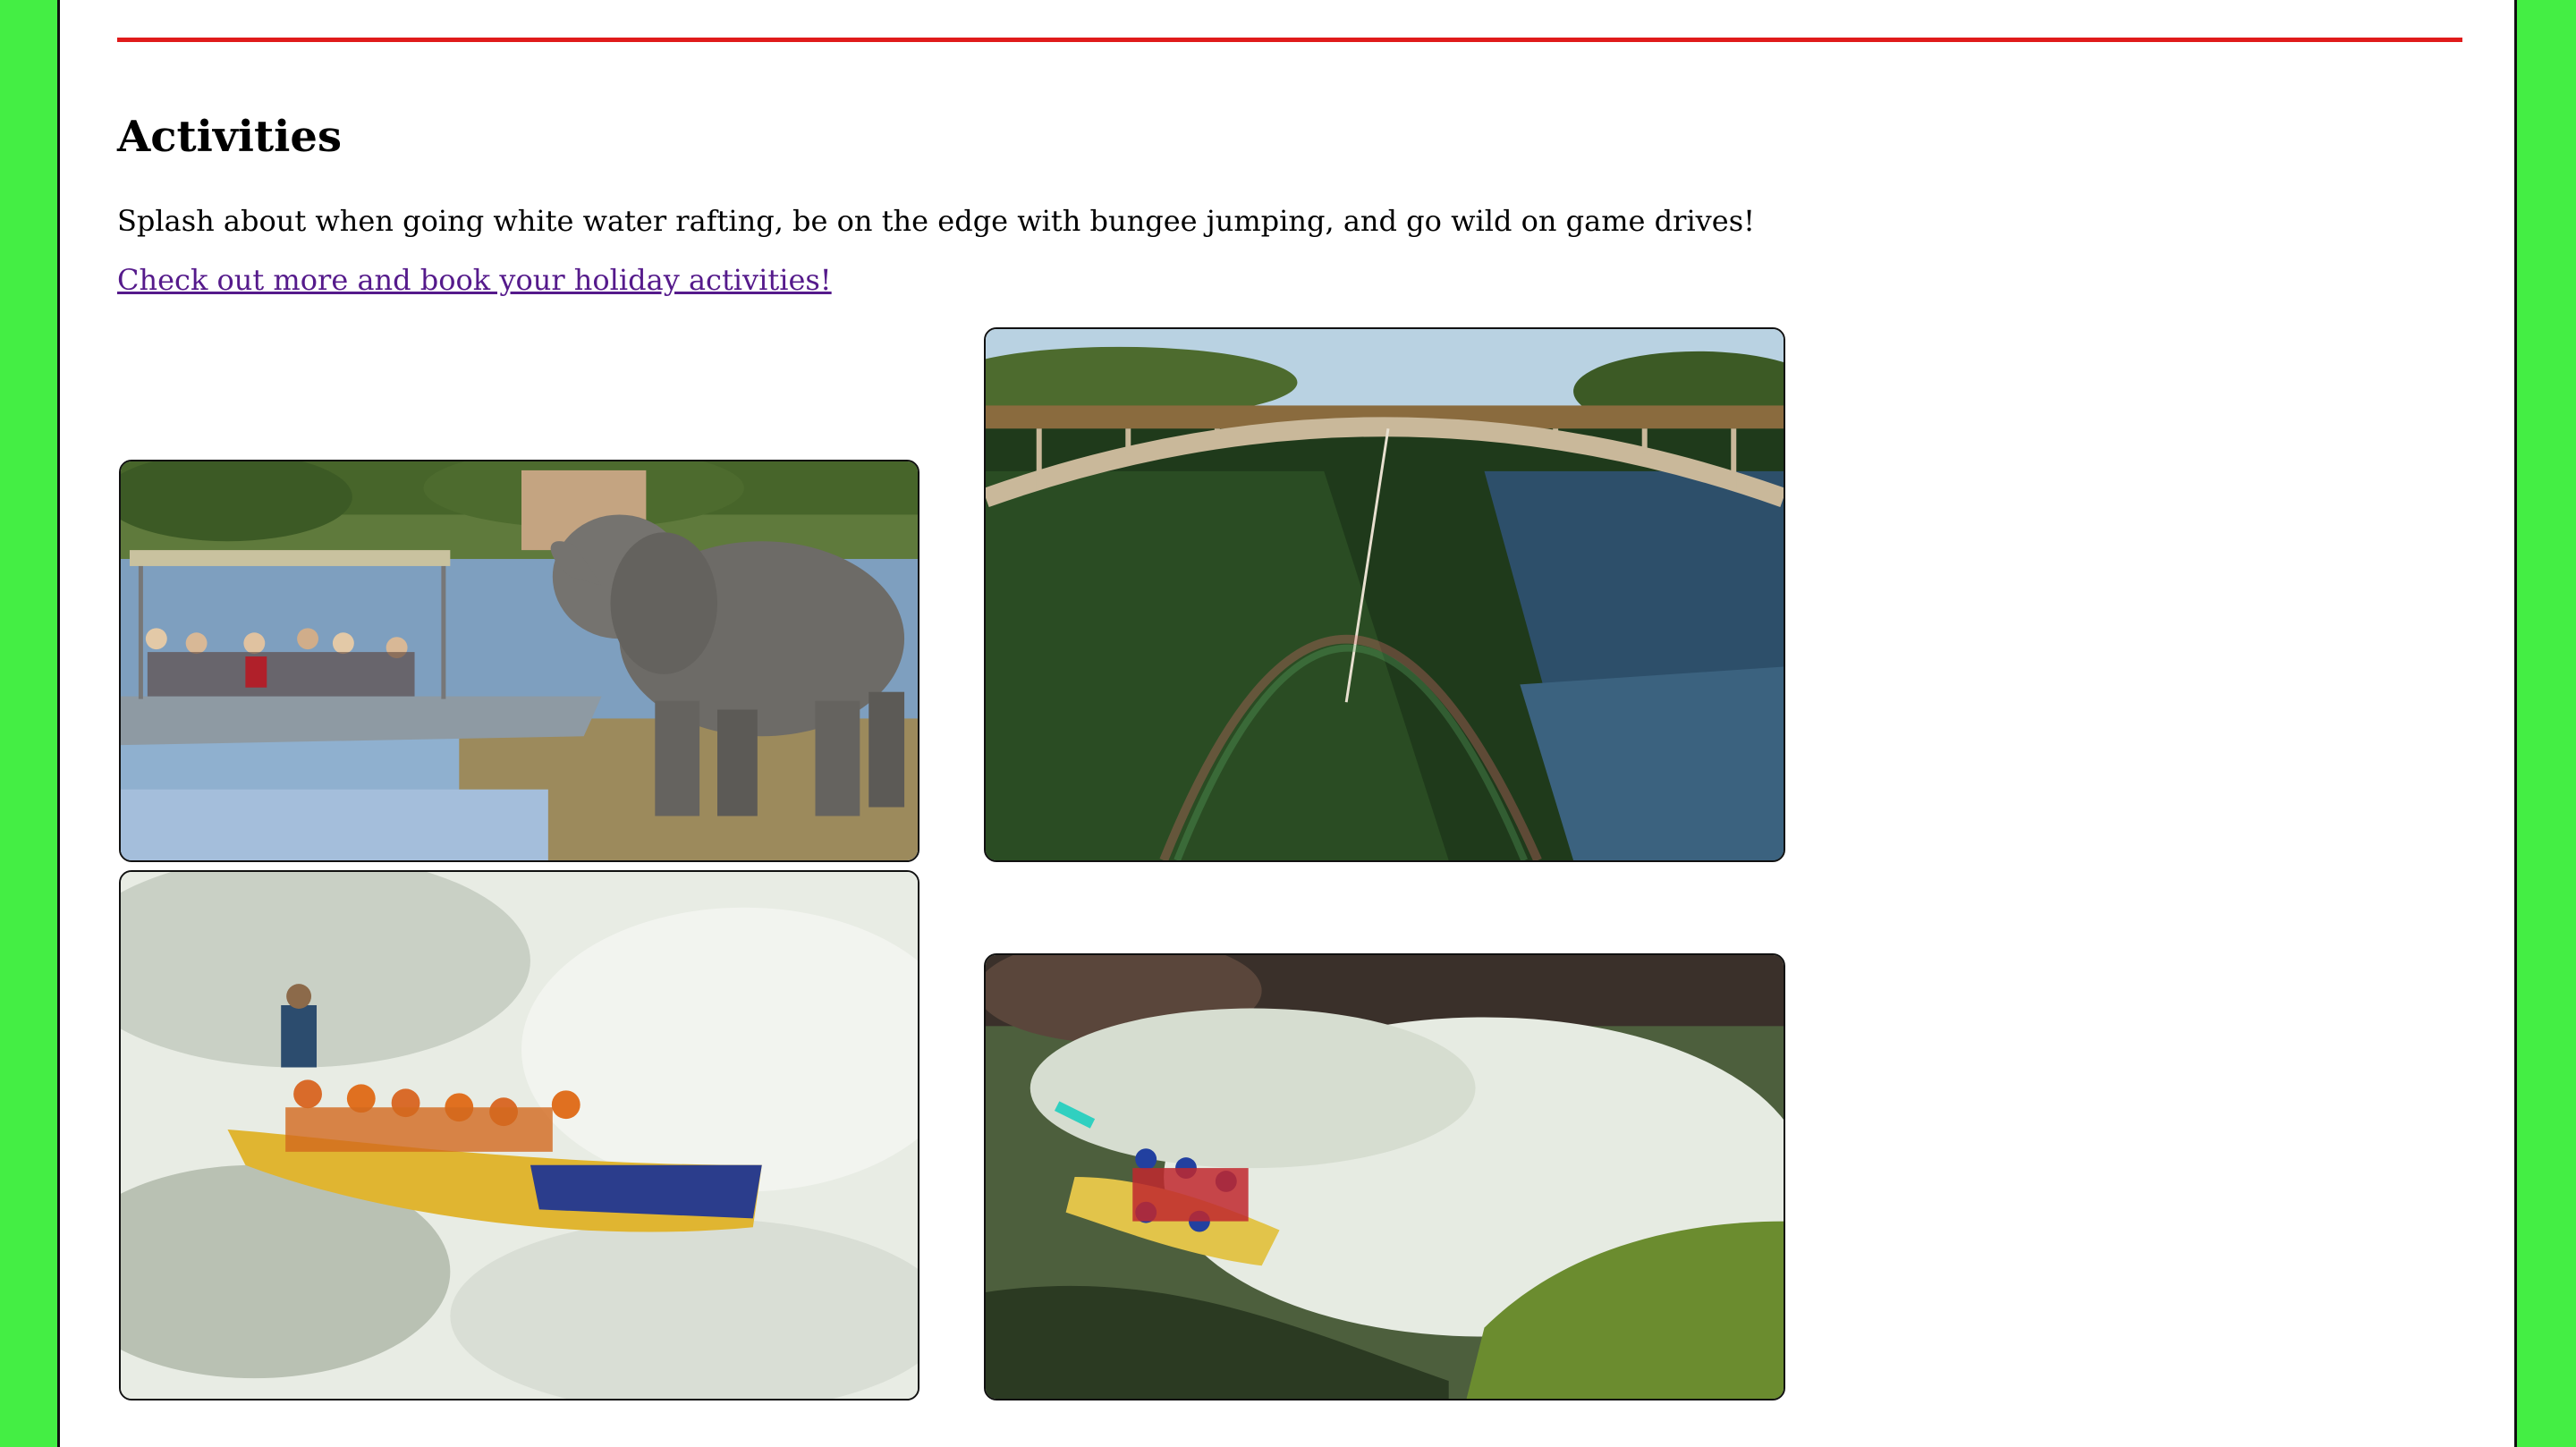 This screenshot has height=1447, width=2576. I want to click on section-heading: Activities, so click(229, 137).